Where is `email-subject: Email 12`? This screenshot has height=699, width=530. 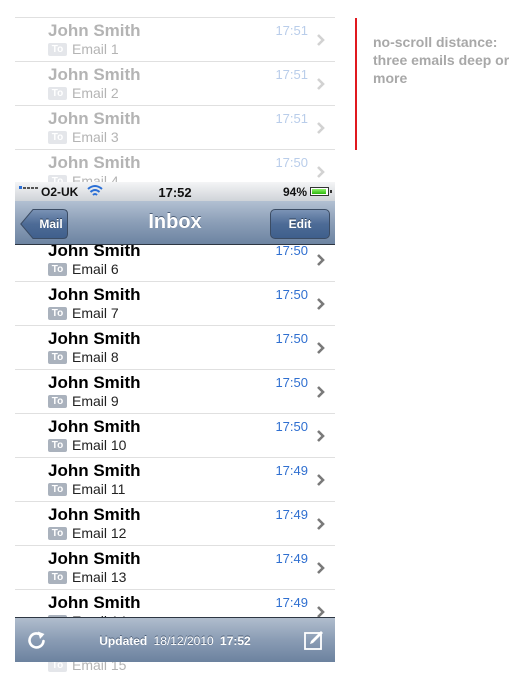 email-subject: Email 12 is located at coordinates (99, 533).